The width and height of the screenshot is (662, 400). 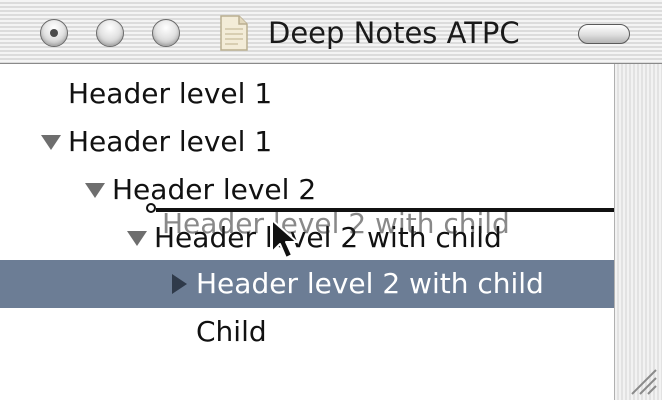 What do you see at coordinates (151, 208) in the screenshot?
I see `drop-indicator-circle` at bounding box center [151, 208].